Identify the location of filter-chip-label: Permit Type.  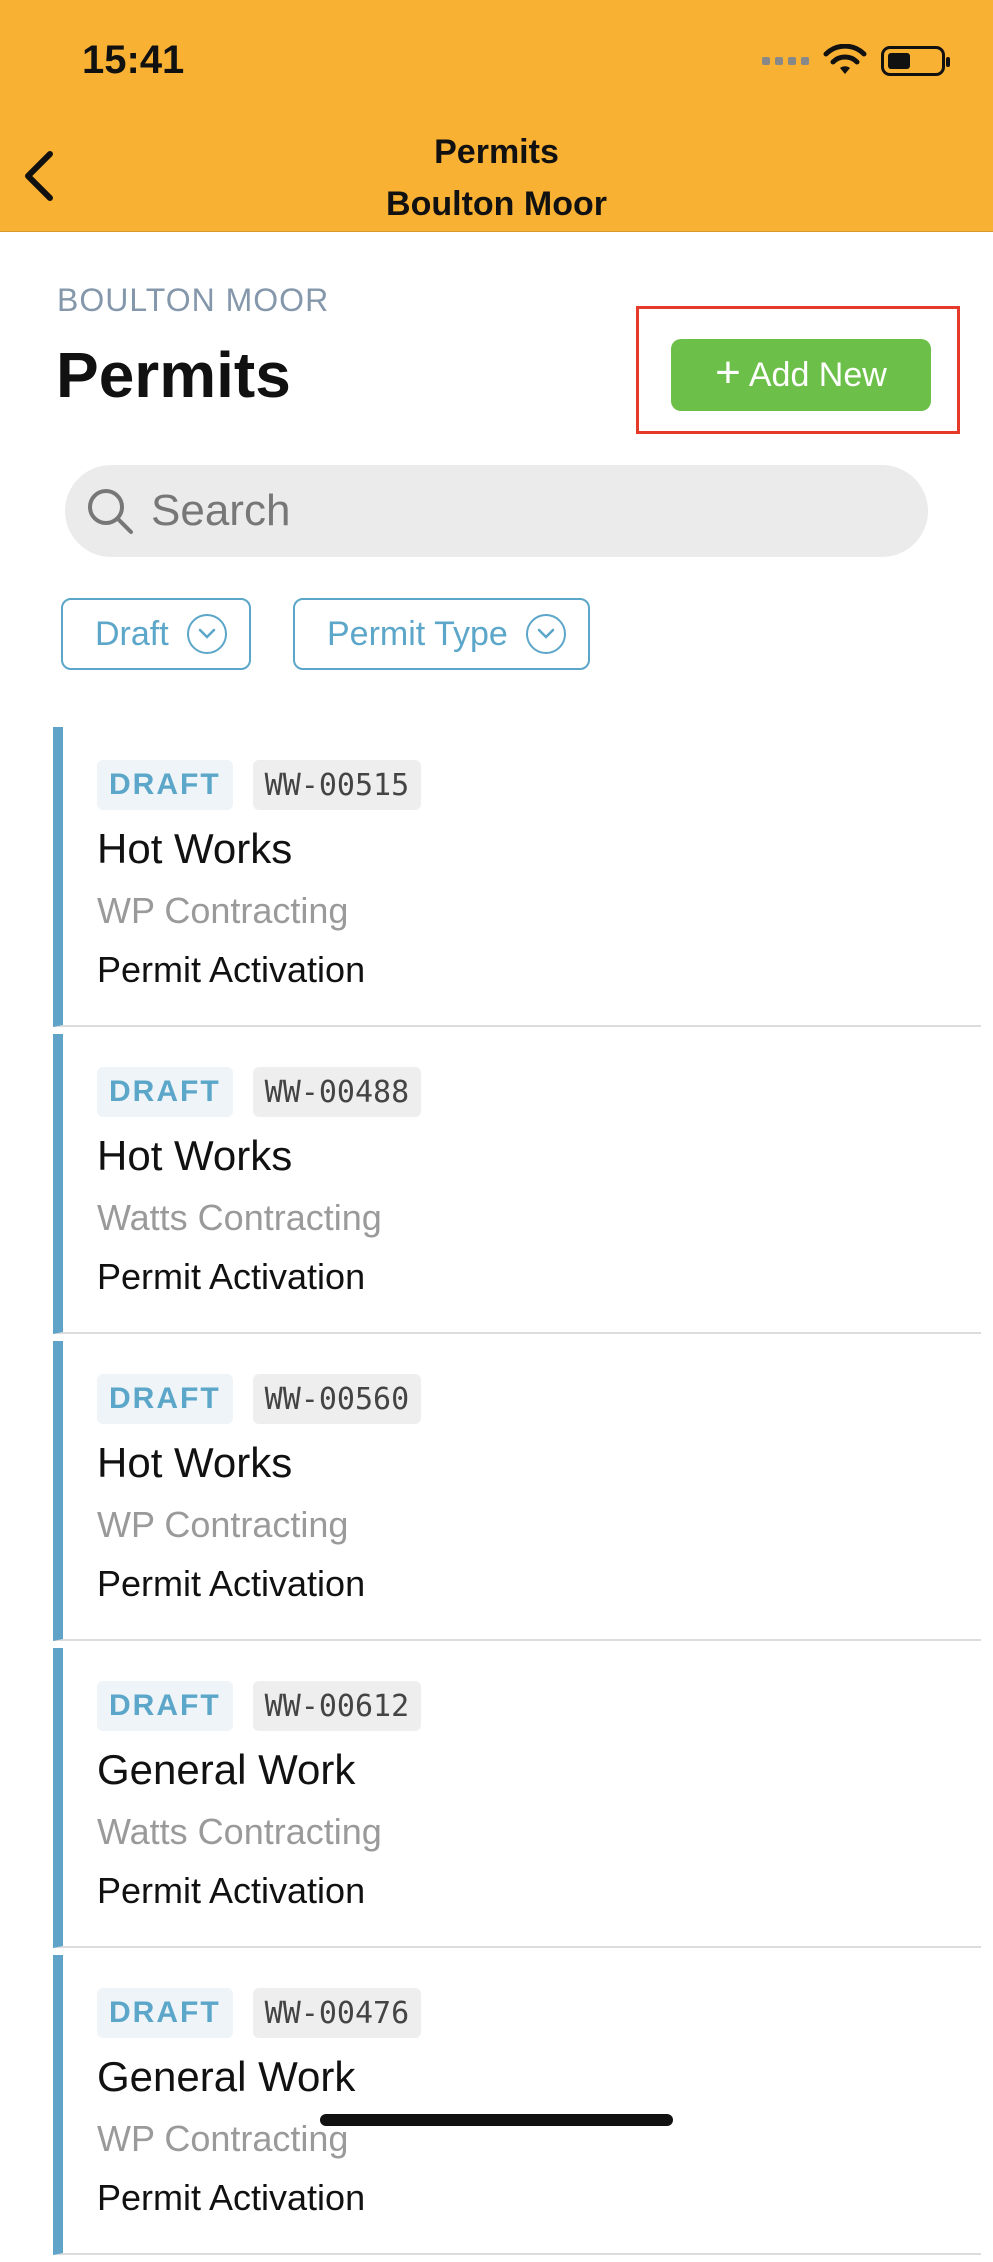
(417, 633).